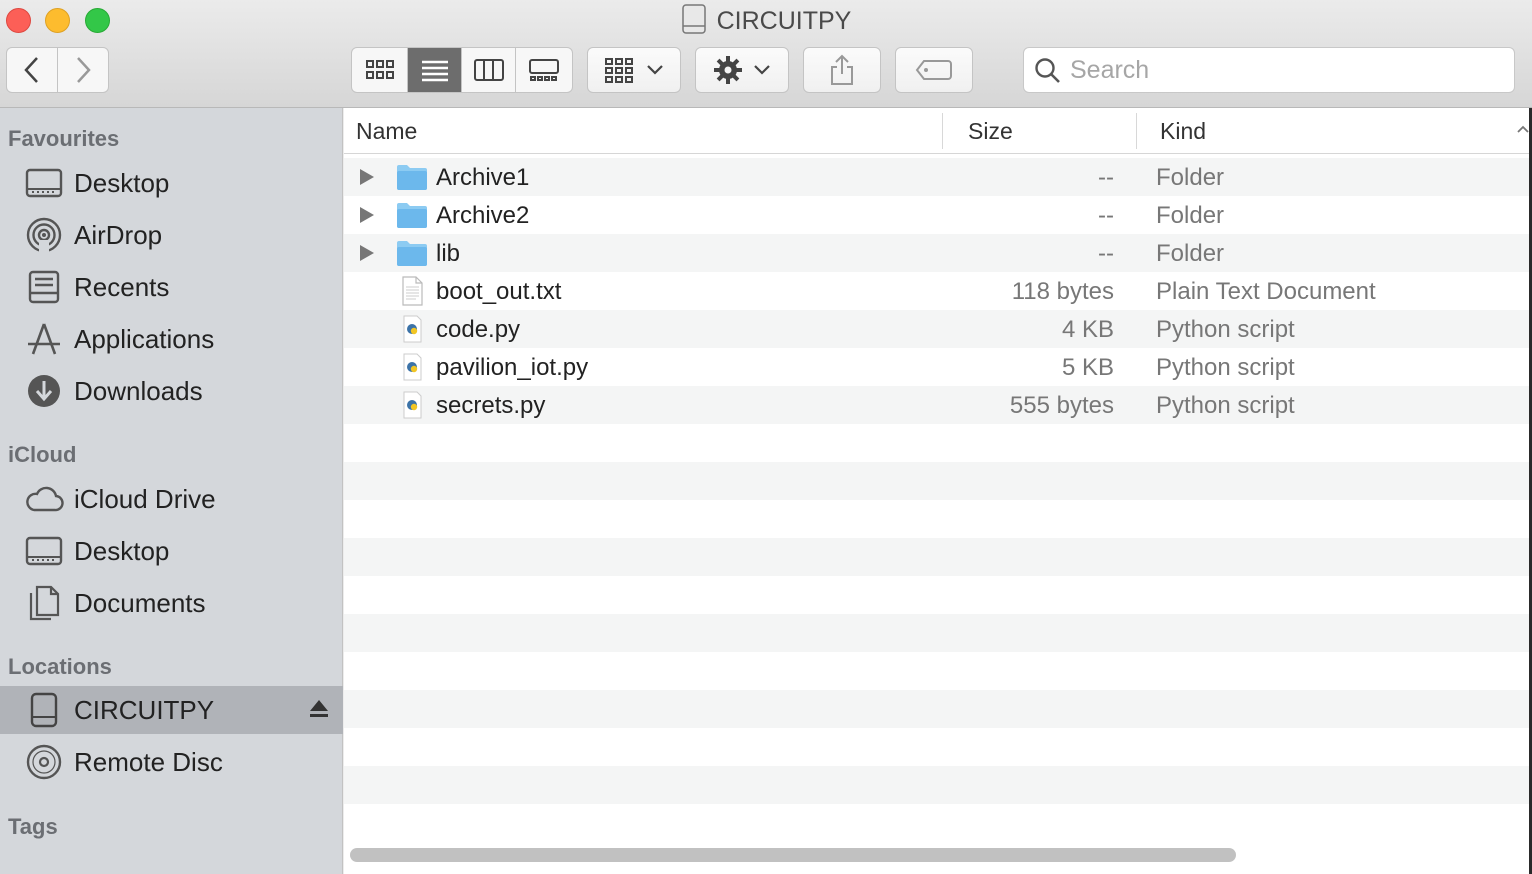  I want to click on column-header: Name Size Kind, so click(938, 131).